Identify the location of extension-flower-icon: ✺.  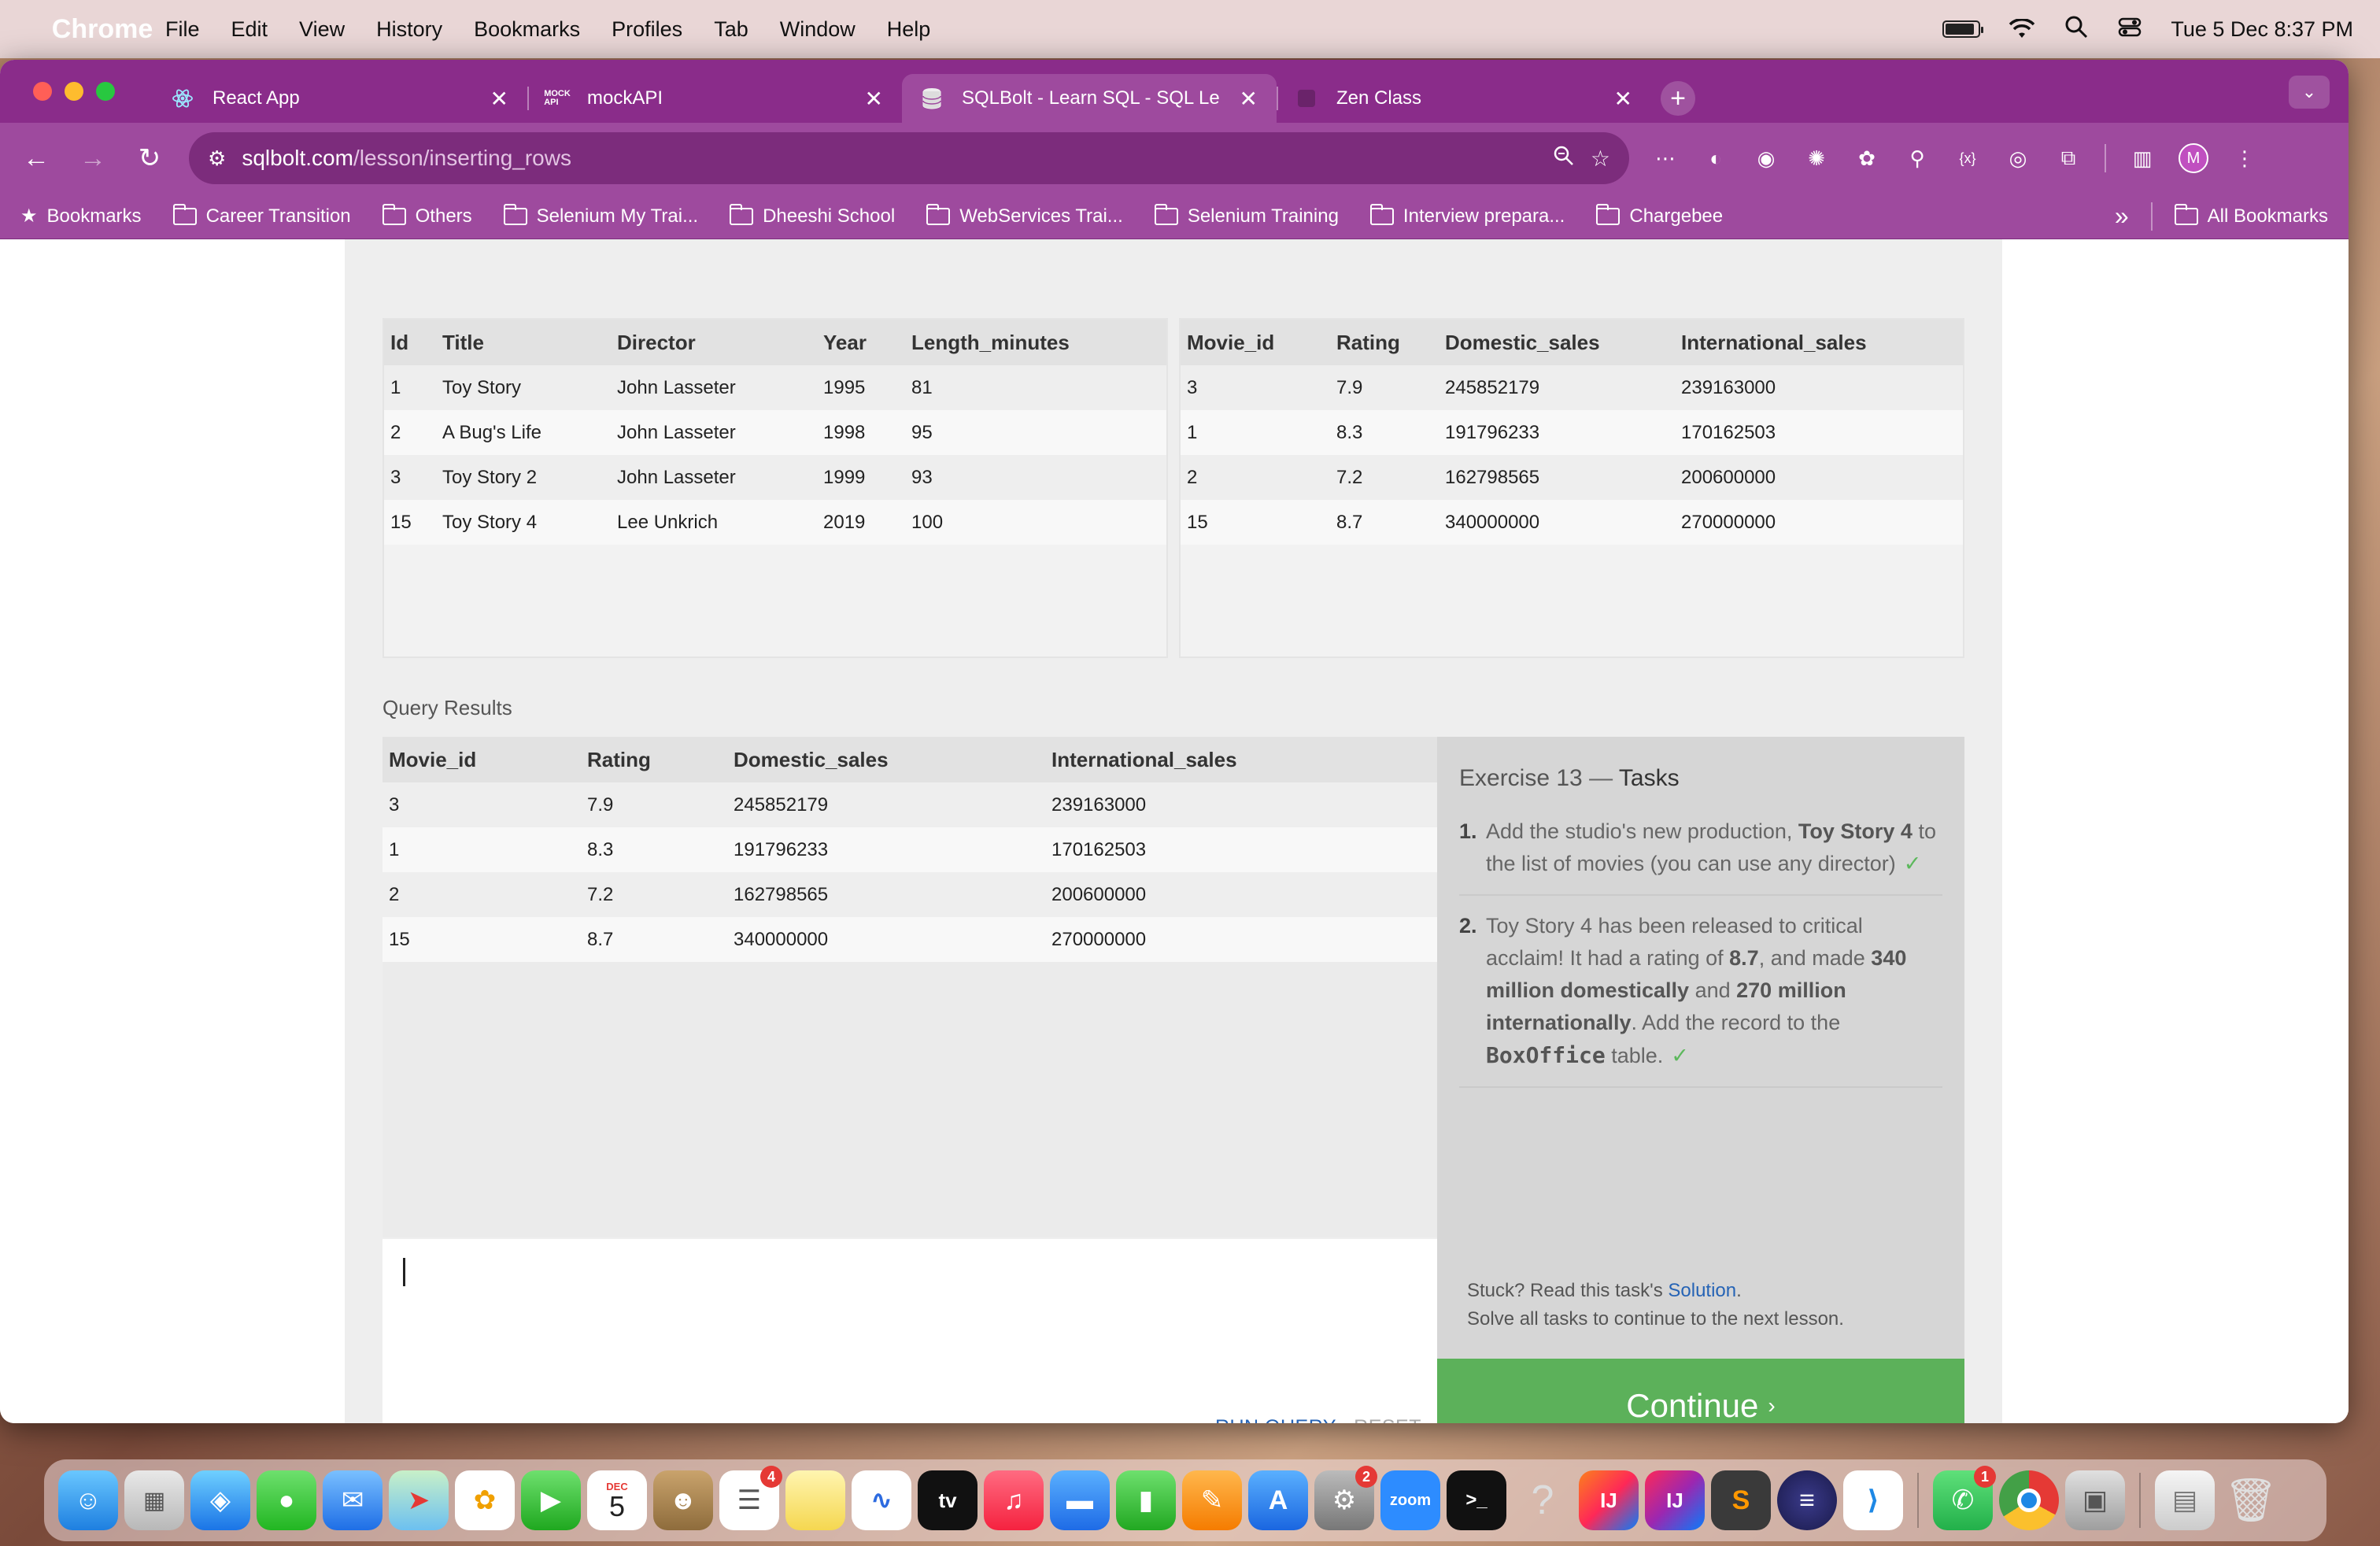
(1816, 158).